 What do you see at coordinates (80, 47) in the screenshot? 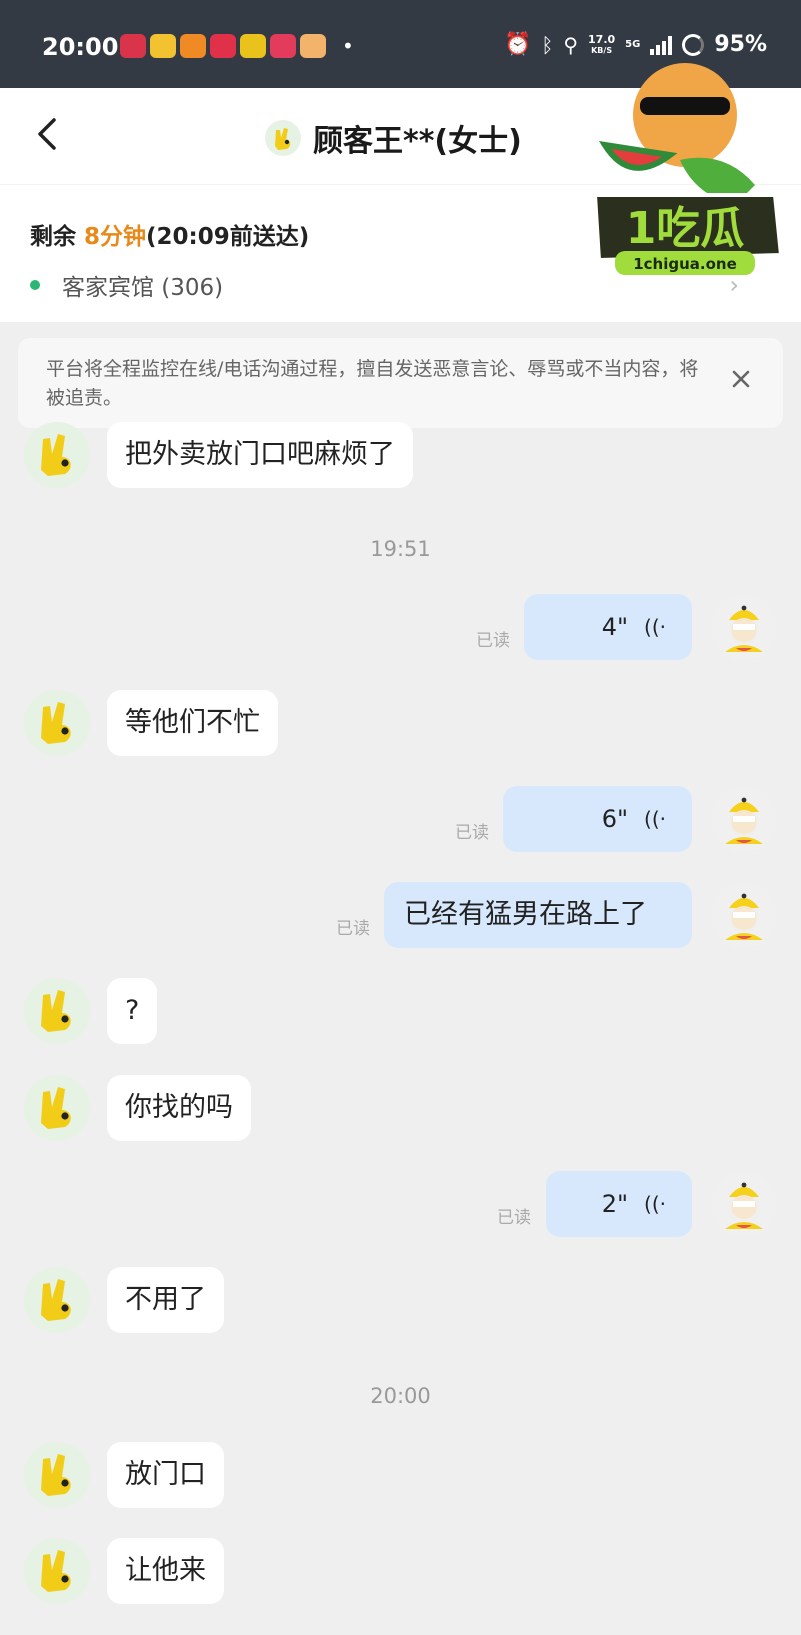
I see `status-time: 20:00` at bounding box center [80, 47].